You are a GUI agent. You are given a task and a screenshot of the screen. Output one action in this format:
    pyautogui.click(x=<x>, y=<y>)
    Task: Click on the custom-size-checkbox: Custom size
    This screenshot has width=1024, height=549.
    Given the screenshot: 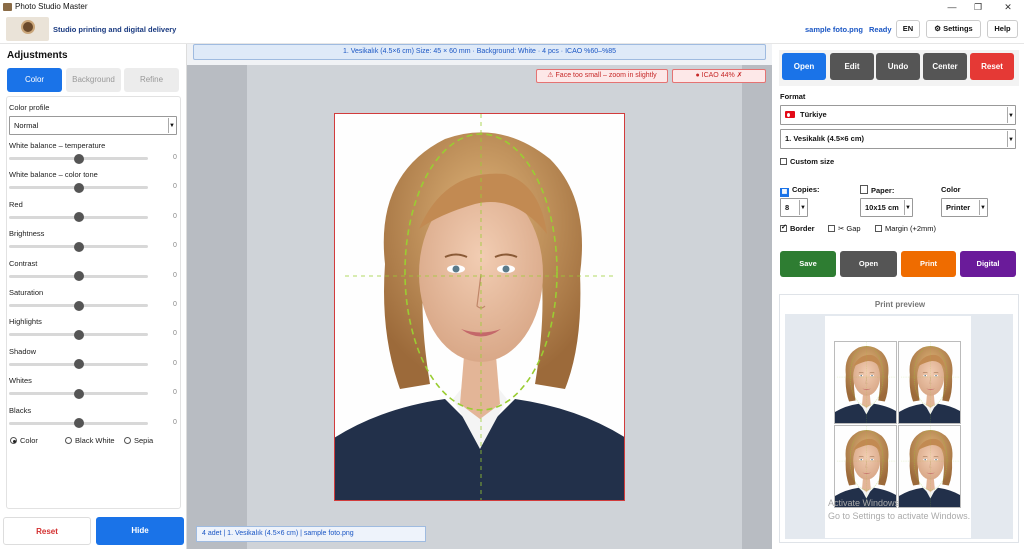 What is the action you would take?
    pyautogui.click(x=807, y=161)
    